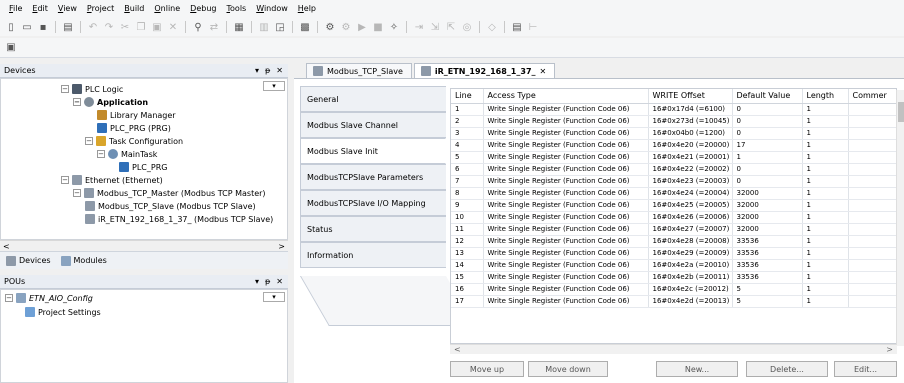 This screenshot has height=383, width=904. What do you see at coordinates (373, 203) in the screenshot?
I see `tab-modbustcpslave-io-mapping: ModbusTCPSlave I/O Mapping` at bounding box center [373, 203].